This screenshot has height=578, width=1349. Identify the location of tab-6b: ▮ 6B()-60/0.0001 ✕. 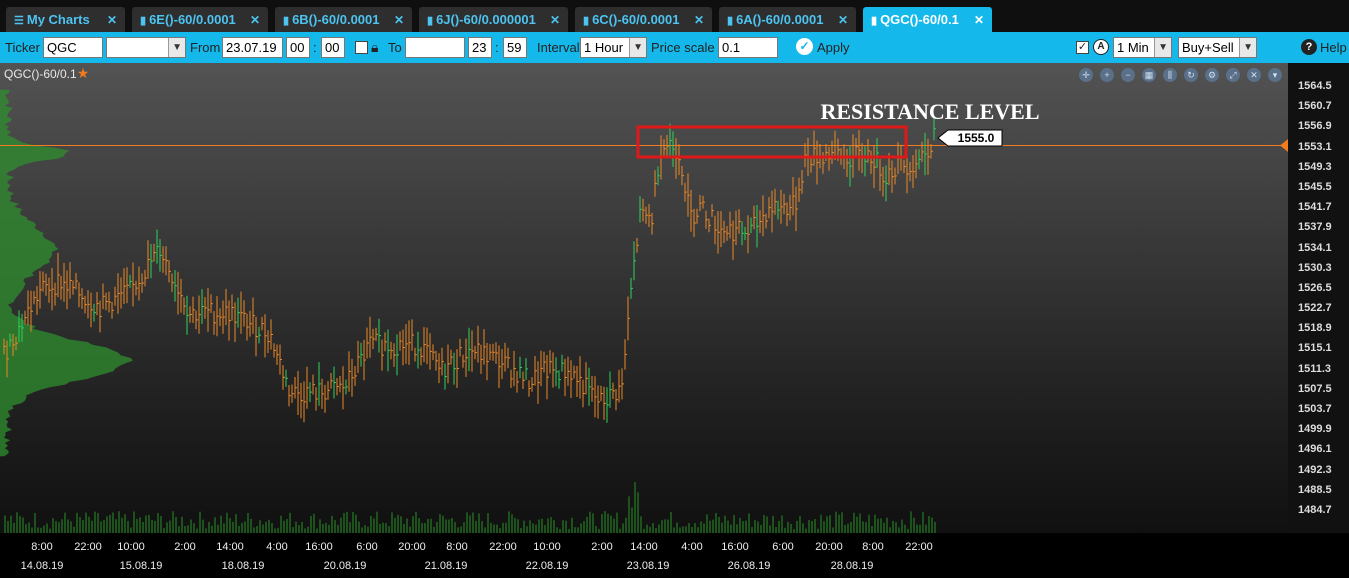
(343, 20).